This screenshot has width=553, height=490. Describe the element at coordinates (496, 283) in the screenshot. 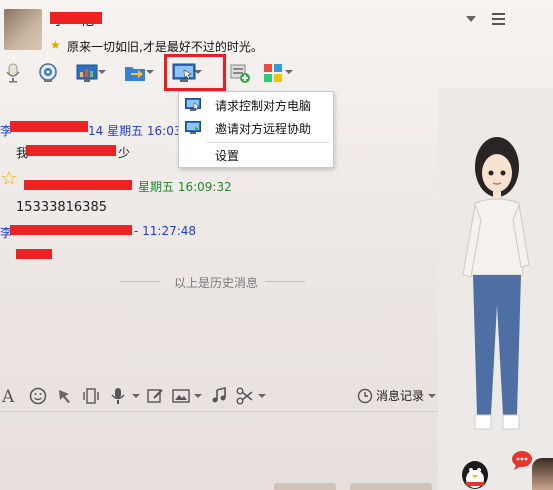

I see `show-avatar-figure` at that location.